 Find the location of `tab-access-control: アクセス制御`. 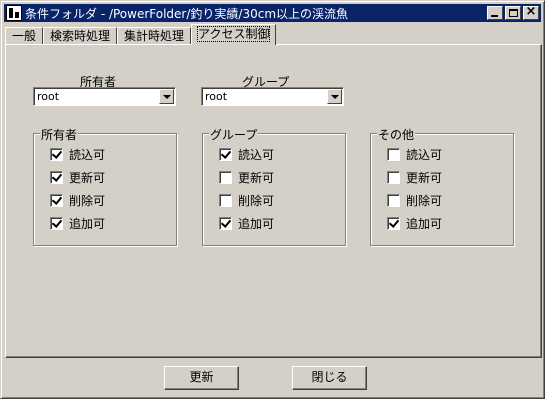

tab-access-control: アクセス制御 is located at coordinates (234, 34).